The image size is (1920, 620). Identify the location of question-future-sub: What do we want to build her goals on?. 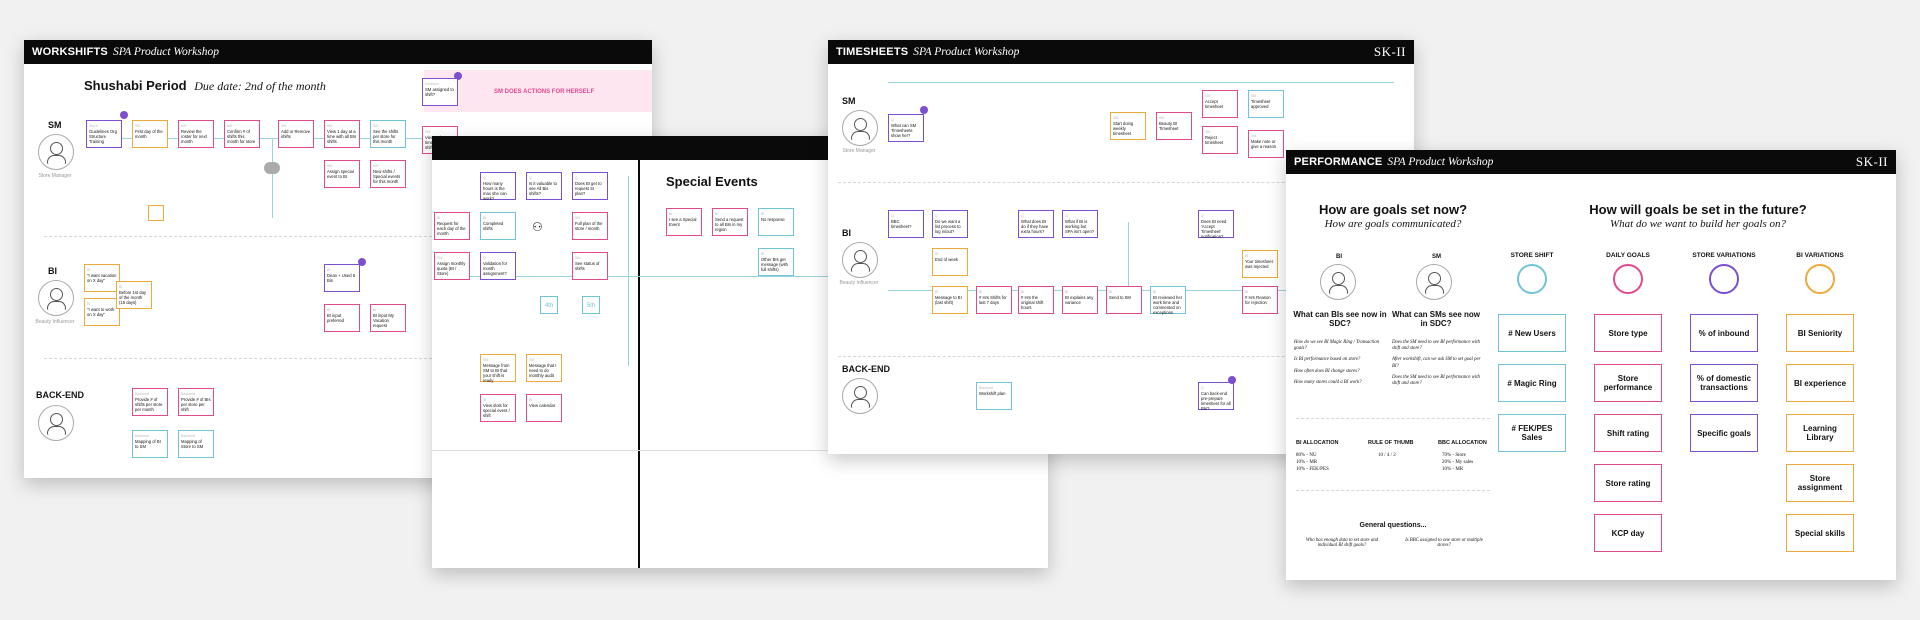
(1698, 224).